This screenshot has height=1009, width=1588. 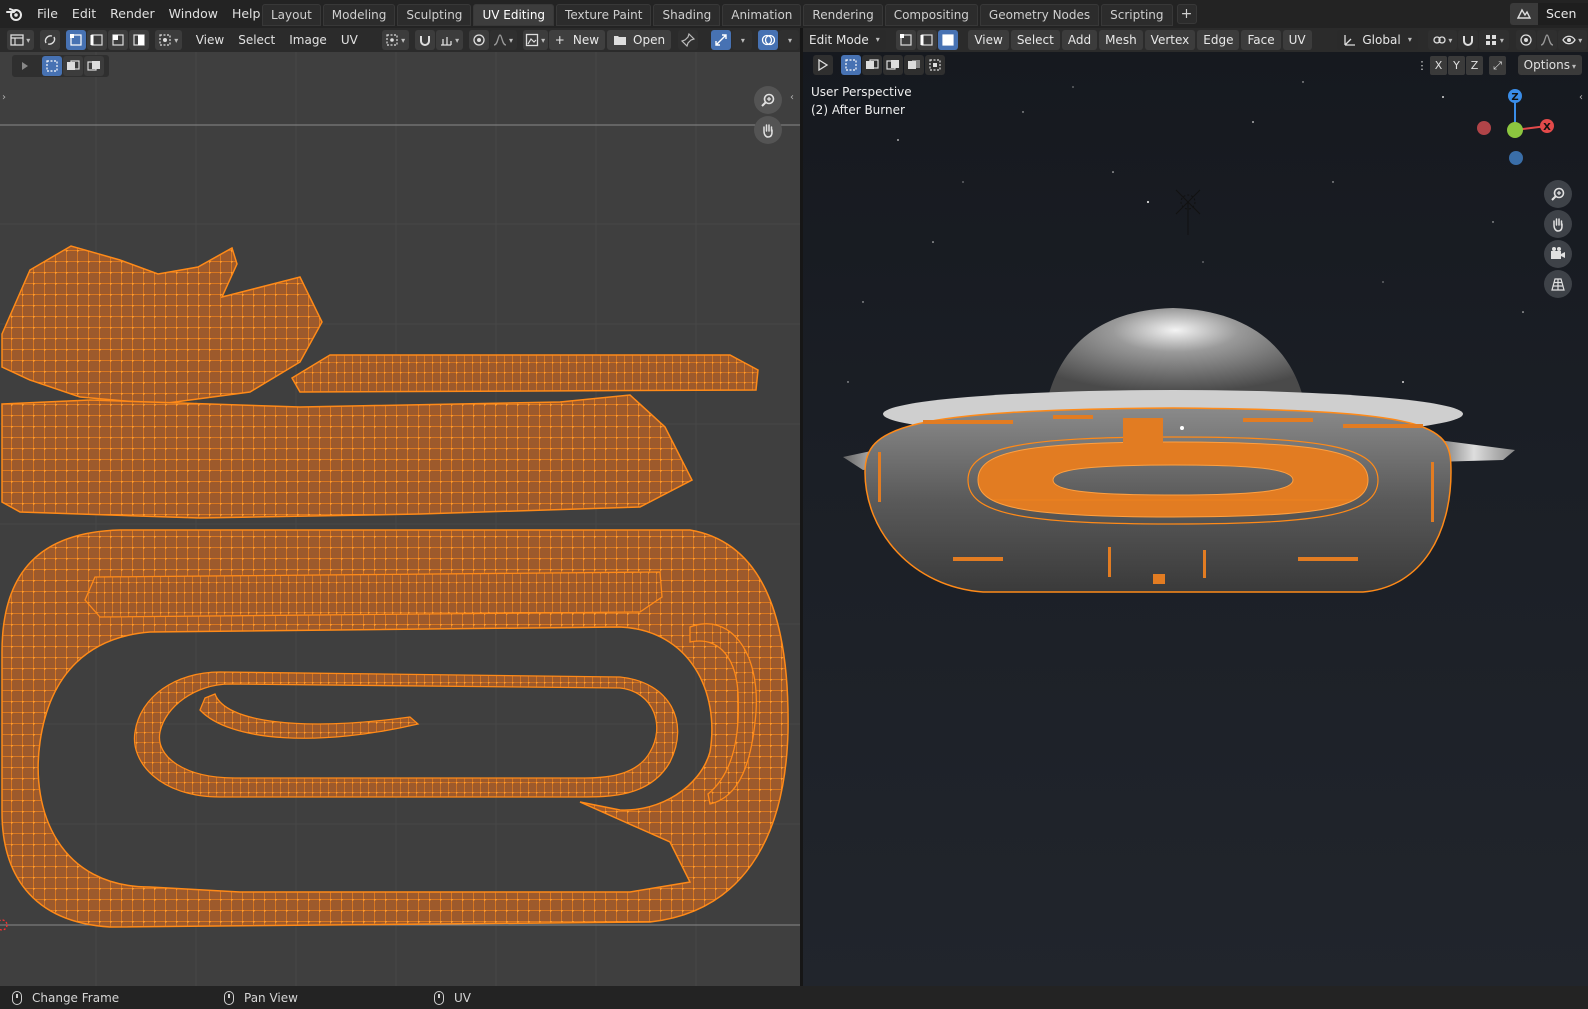 I want to click on island-select-icon, so click(x=138, y=40).